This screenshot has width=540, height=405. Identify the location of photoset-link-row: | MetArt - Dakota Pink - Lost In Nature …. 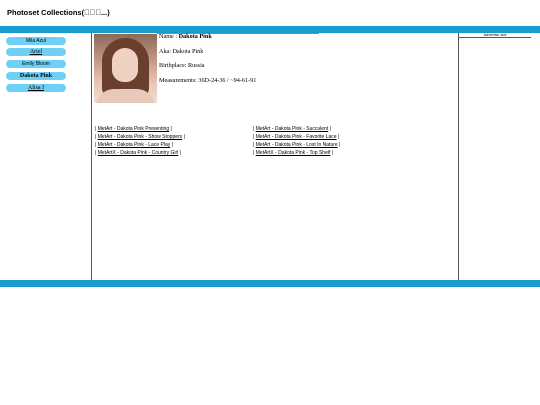
(297, 145).